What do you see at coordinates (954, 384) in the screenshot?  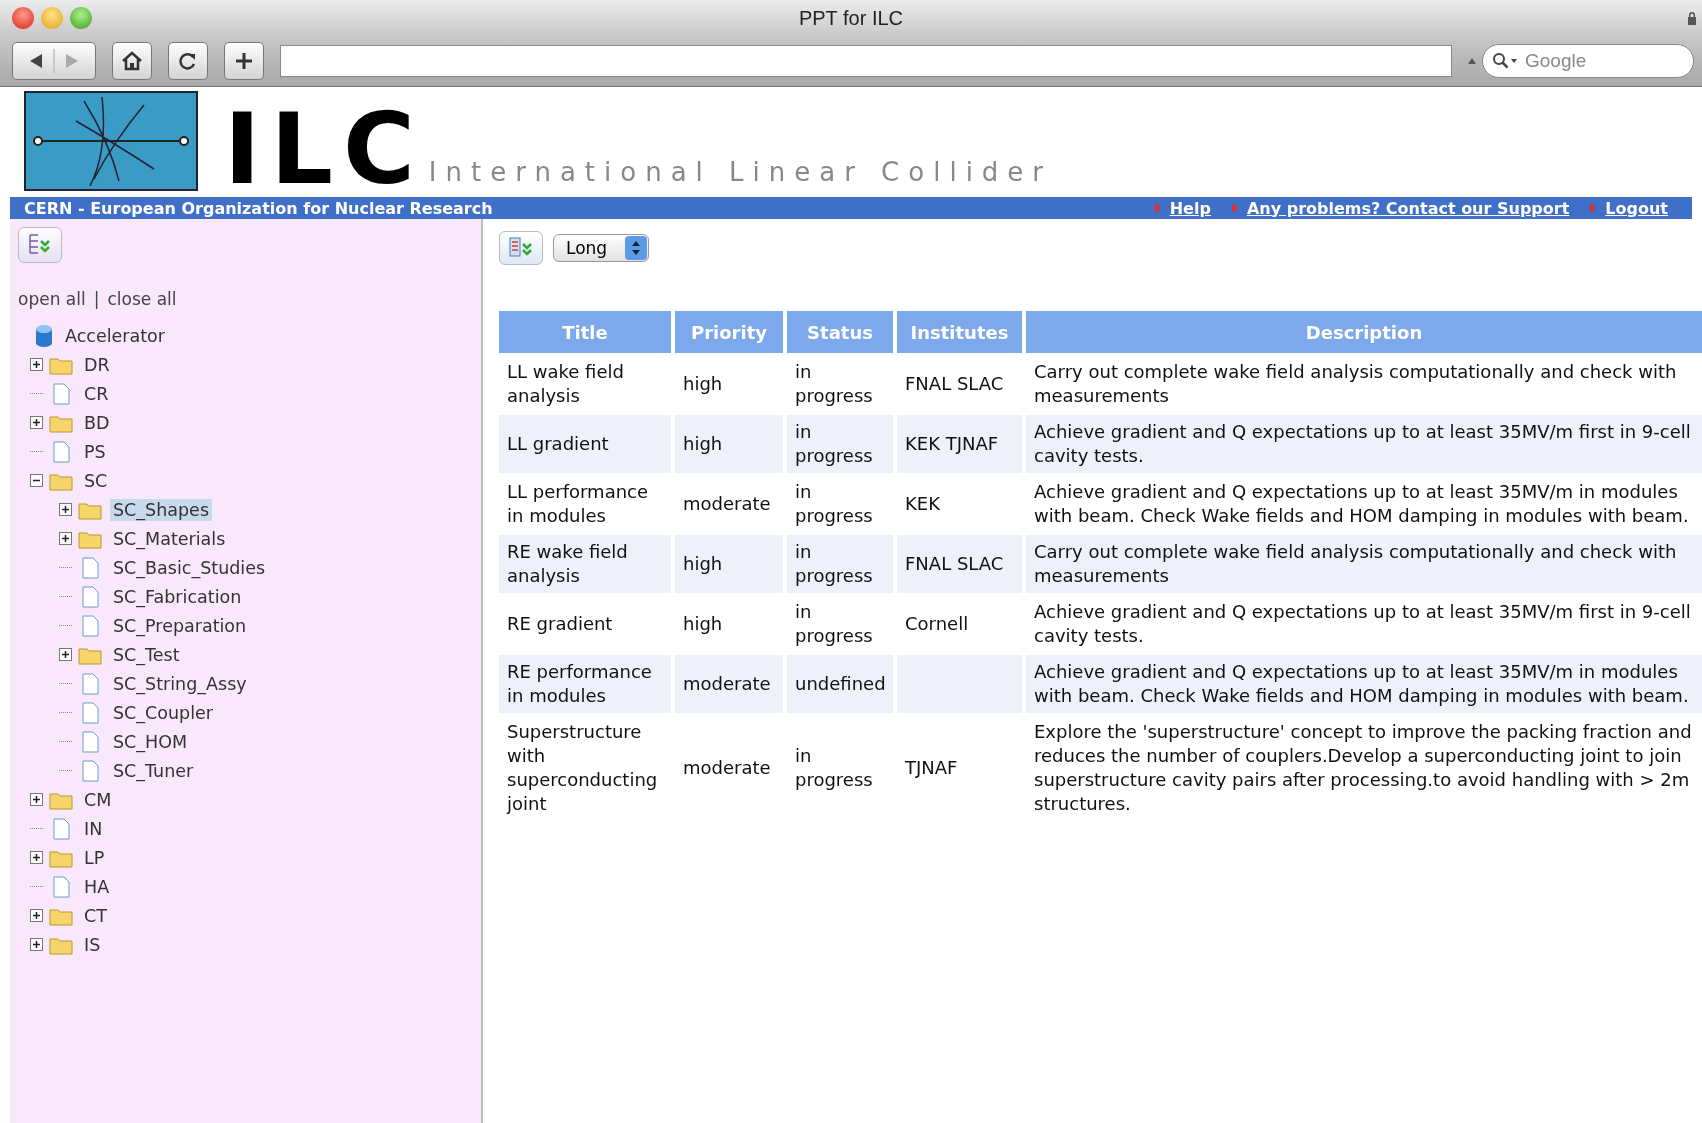 I see `table-cell-text: FNAL SLAC` at bounding box center [954, 384].